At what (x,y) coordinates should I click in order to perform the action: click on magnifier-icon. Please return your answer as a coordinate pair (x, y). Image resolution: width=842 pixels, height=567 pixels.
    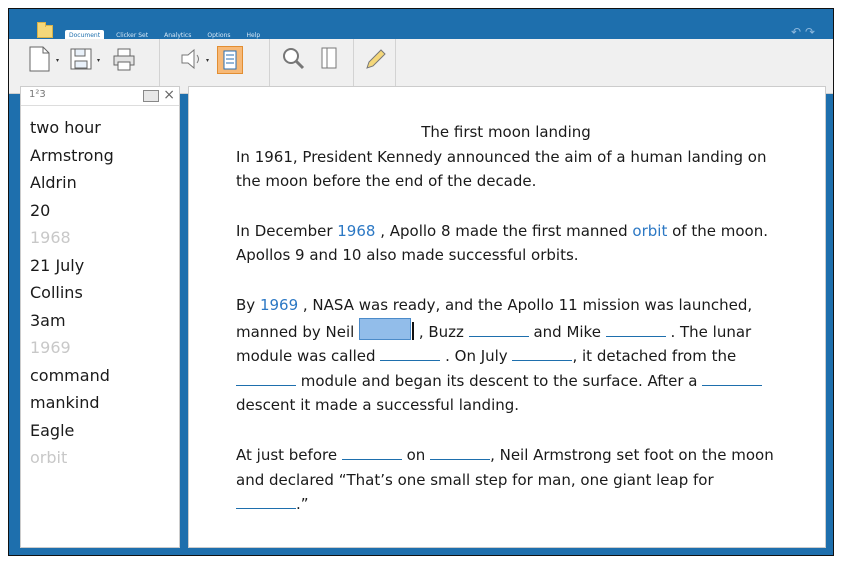
    Looking at the image, I should click on (294, 59).